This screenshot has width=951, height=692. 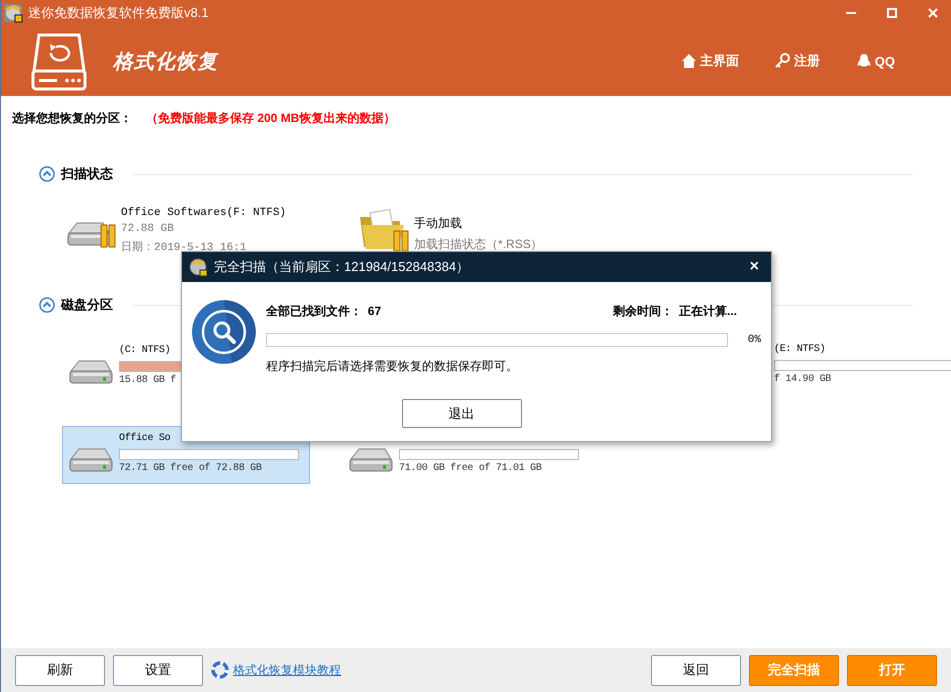 What do you see at coordinates (342, 267) in the screenshot?
I see `dialog-title: 完全扫描（当前扇区：121984/152848384）` at bounding box center [342, 267].